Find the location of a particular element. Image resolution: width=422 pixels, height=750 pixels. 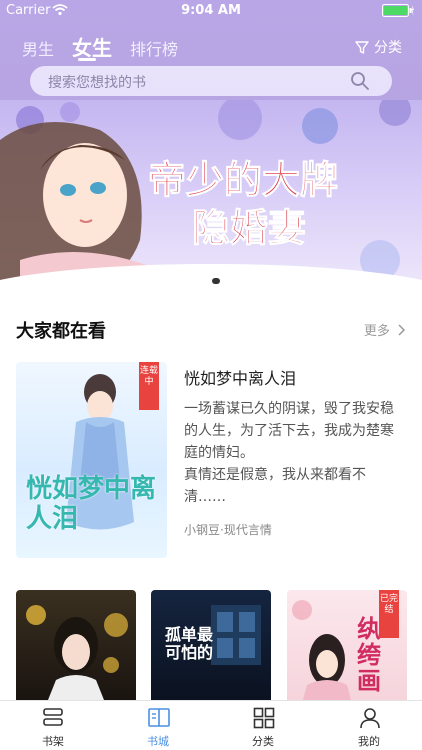

search-input: 搜索您想找的书 is located at coordinates (211, 81).